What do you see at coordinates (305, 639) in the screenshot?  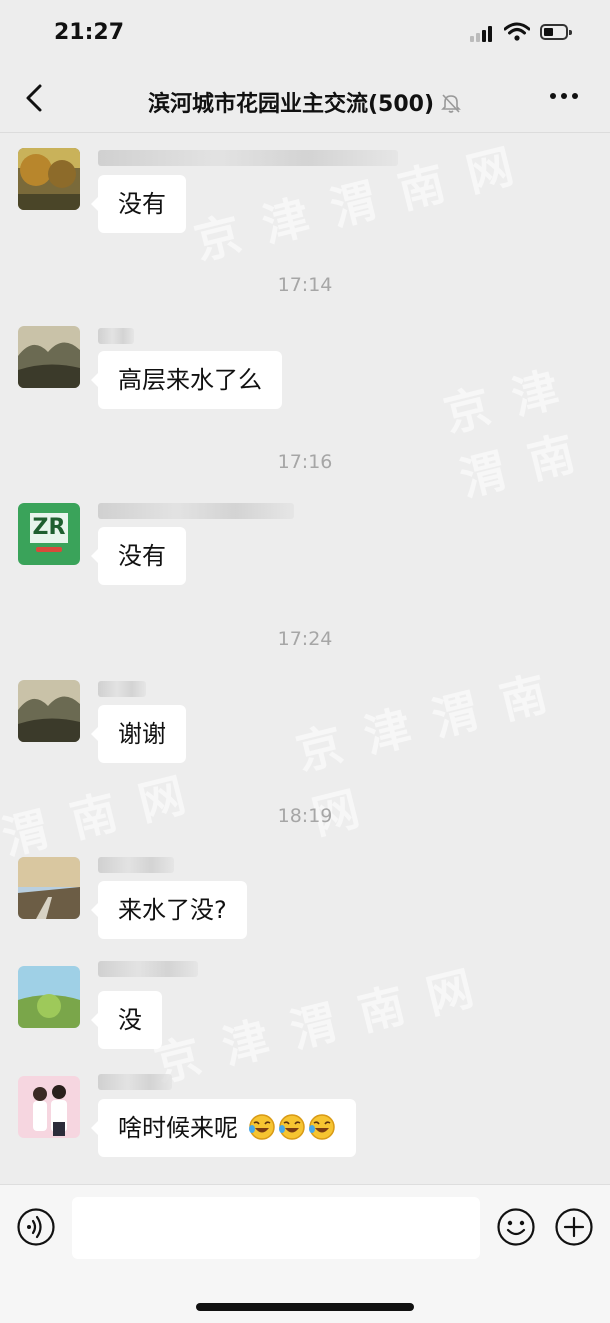 I see `time-divider: 17:24` at bounding box center [305, 639].